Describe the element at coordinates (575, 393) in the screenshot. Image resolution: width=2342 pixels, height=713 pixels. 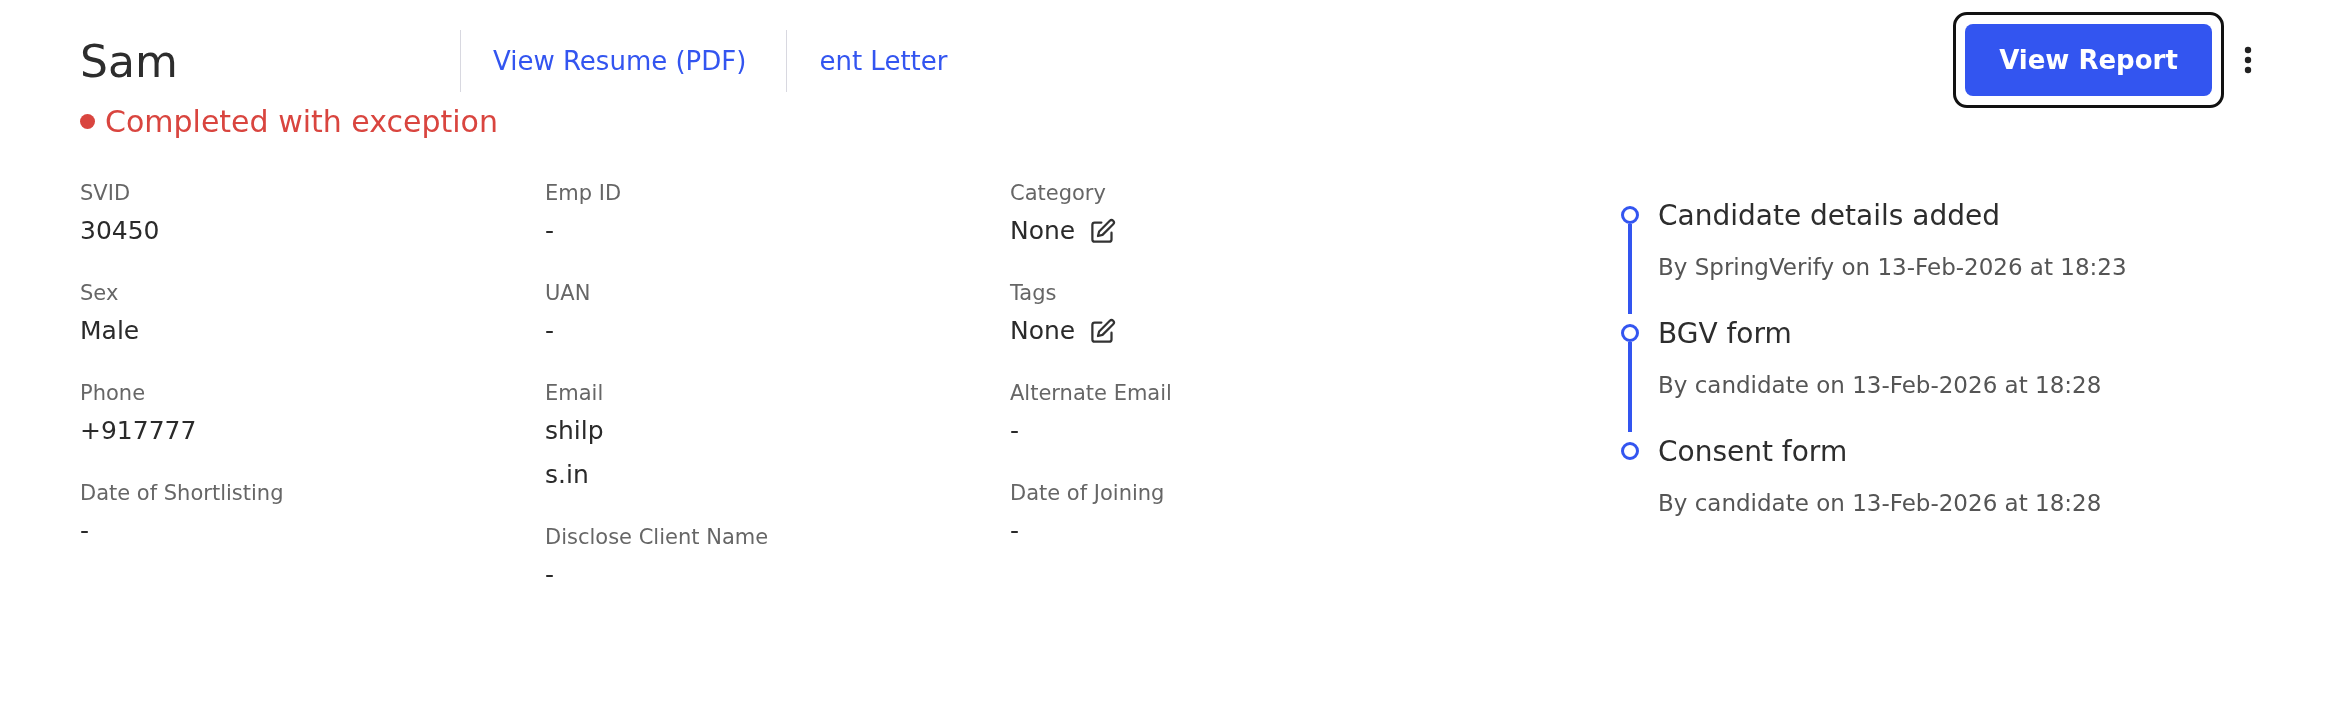
I see `field-label: Email` at that location.